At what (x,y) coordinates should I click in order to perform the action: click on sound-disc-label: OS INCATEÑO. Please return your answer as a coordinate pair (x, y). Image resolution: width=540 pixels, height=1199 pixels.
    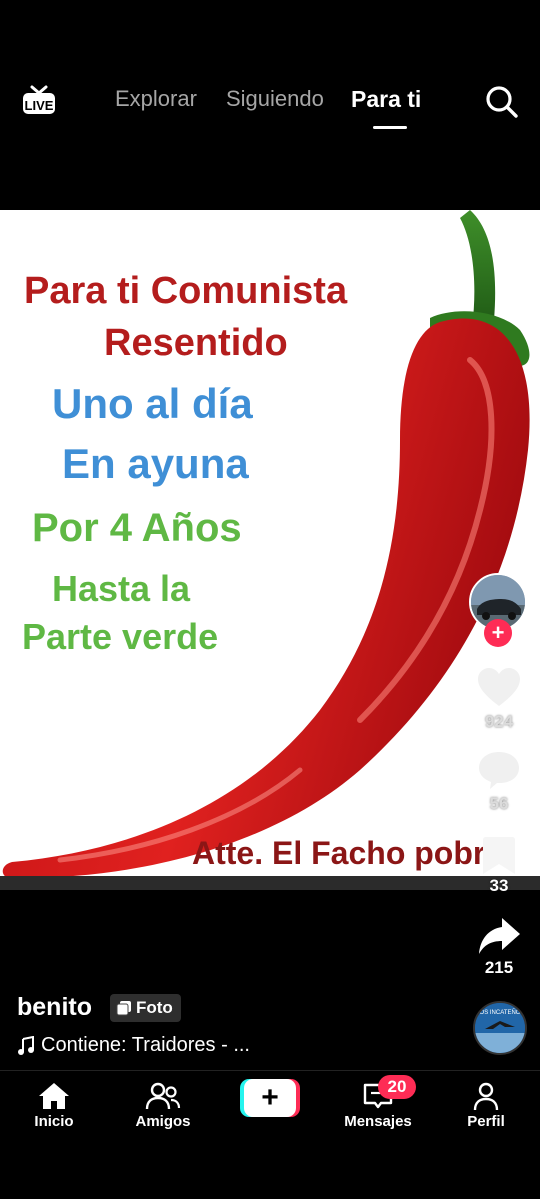
    Looking at the image, I should click on (500, 1012).